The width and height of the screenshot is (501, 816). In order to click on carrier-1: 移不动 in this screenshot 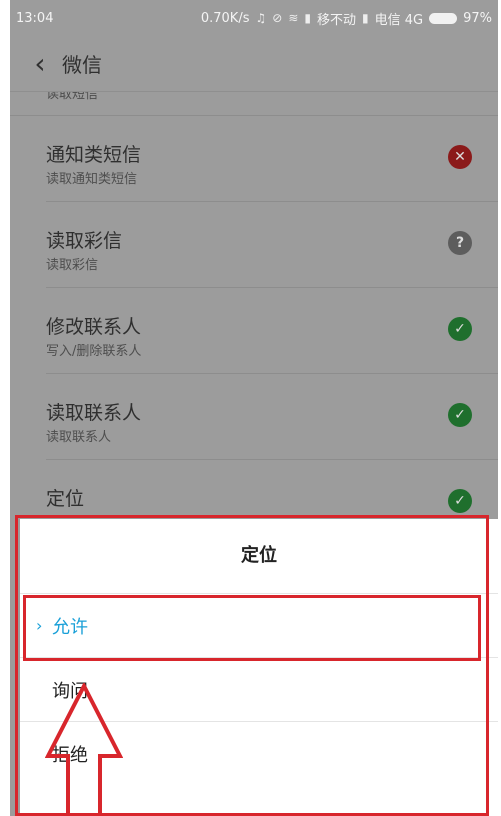, I will do `click(336, 20)`.